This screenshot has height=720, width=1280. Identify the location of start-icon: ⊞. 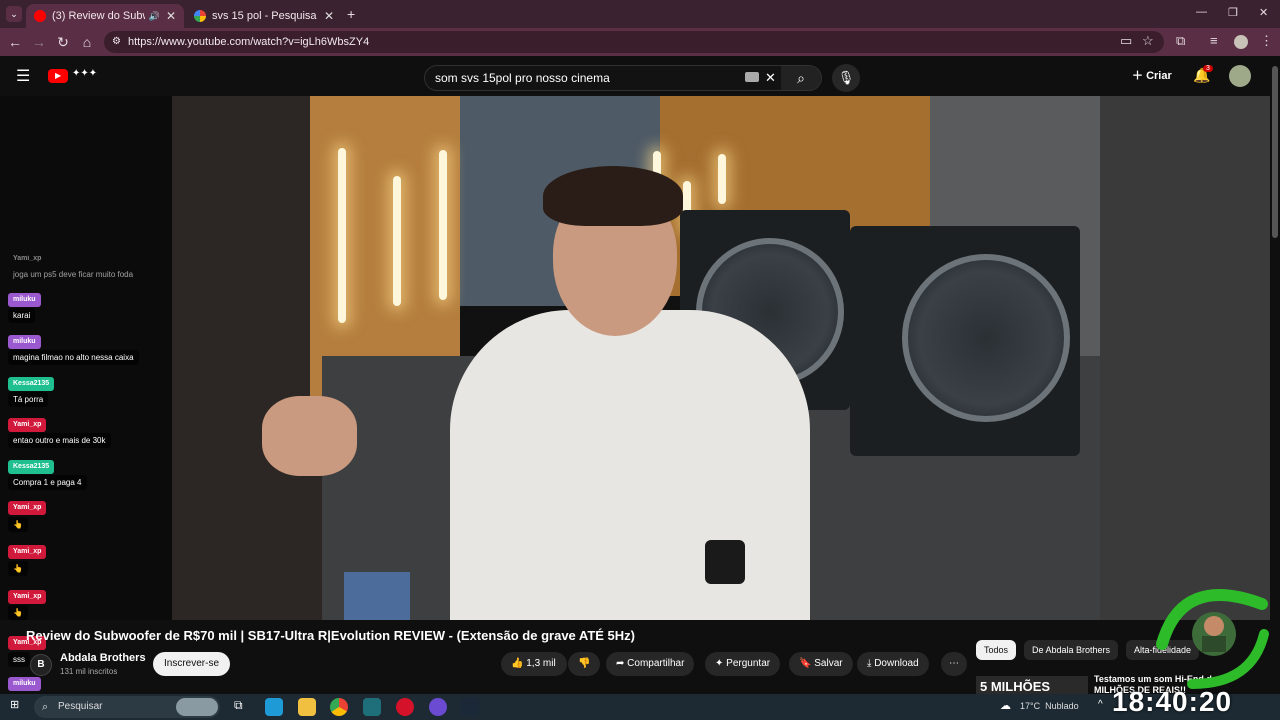
(14, 704).